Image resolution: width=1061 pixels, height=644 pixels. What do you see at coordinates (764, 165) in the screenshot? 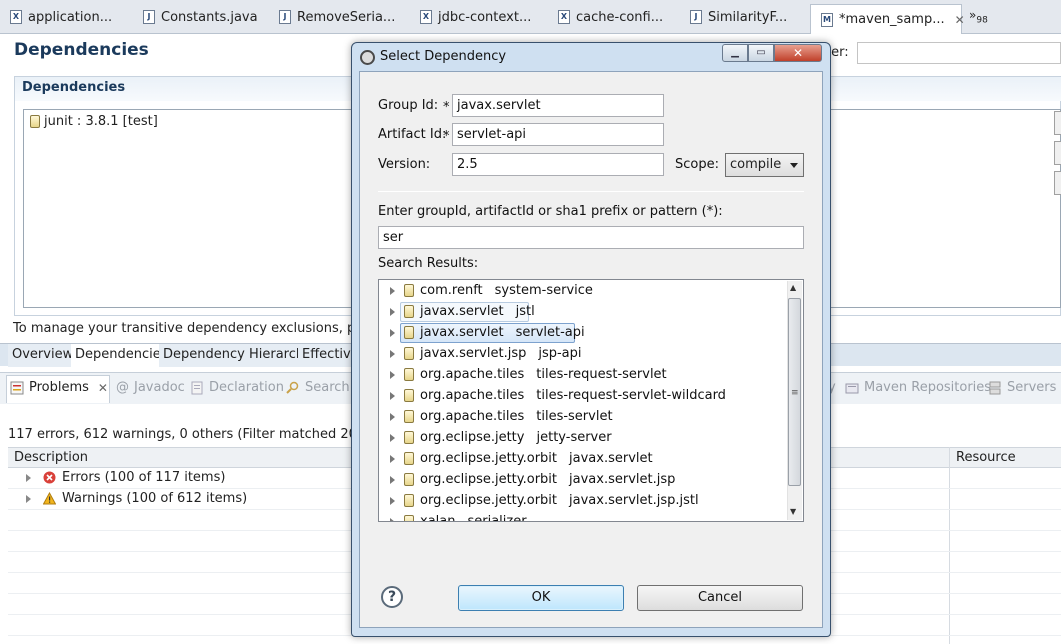
I see `scope-select: compile` at bounding box center [764, 165].